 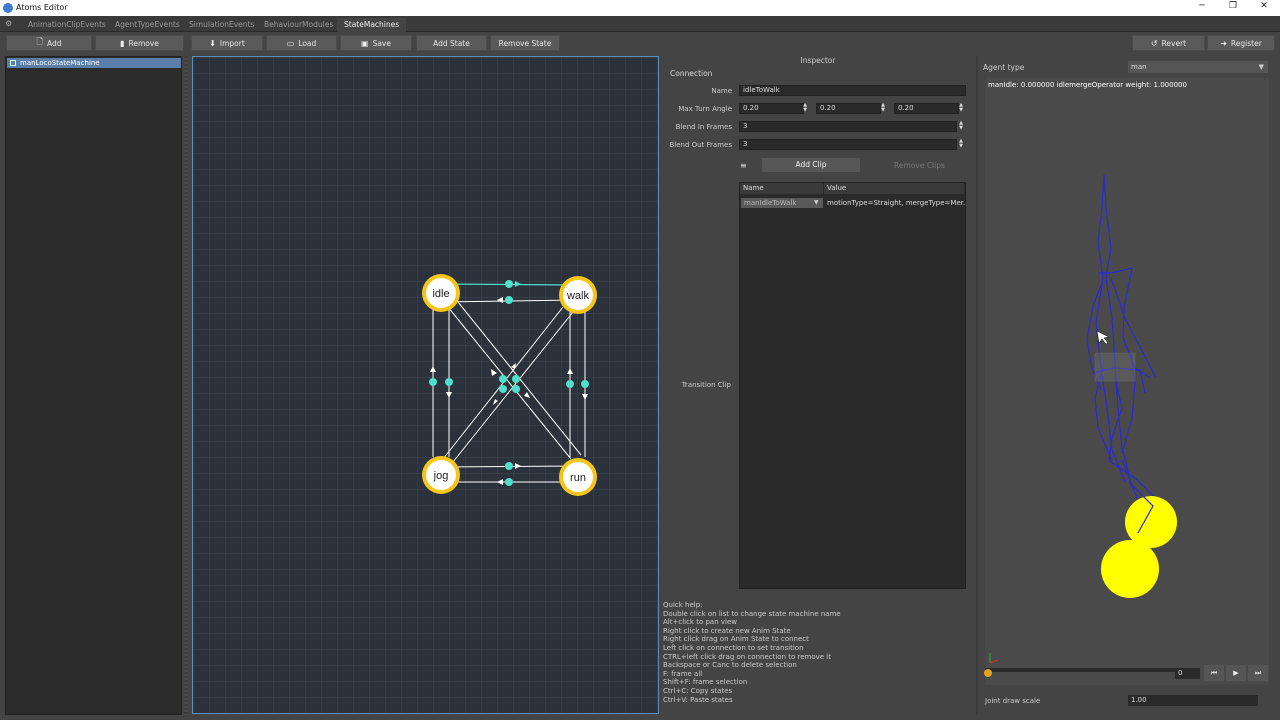 I want to click on column-header-name: Name, so click(x=782, y=188).